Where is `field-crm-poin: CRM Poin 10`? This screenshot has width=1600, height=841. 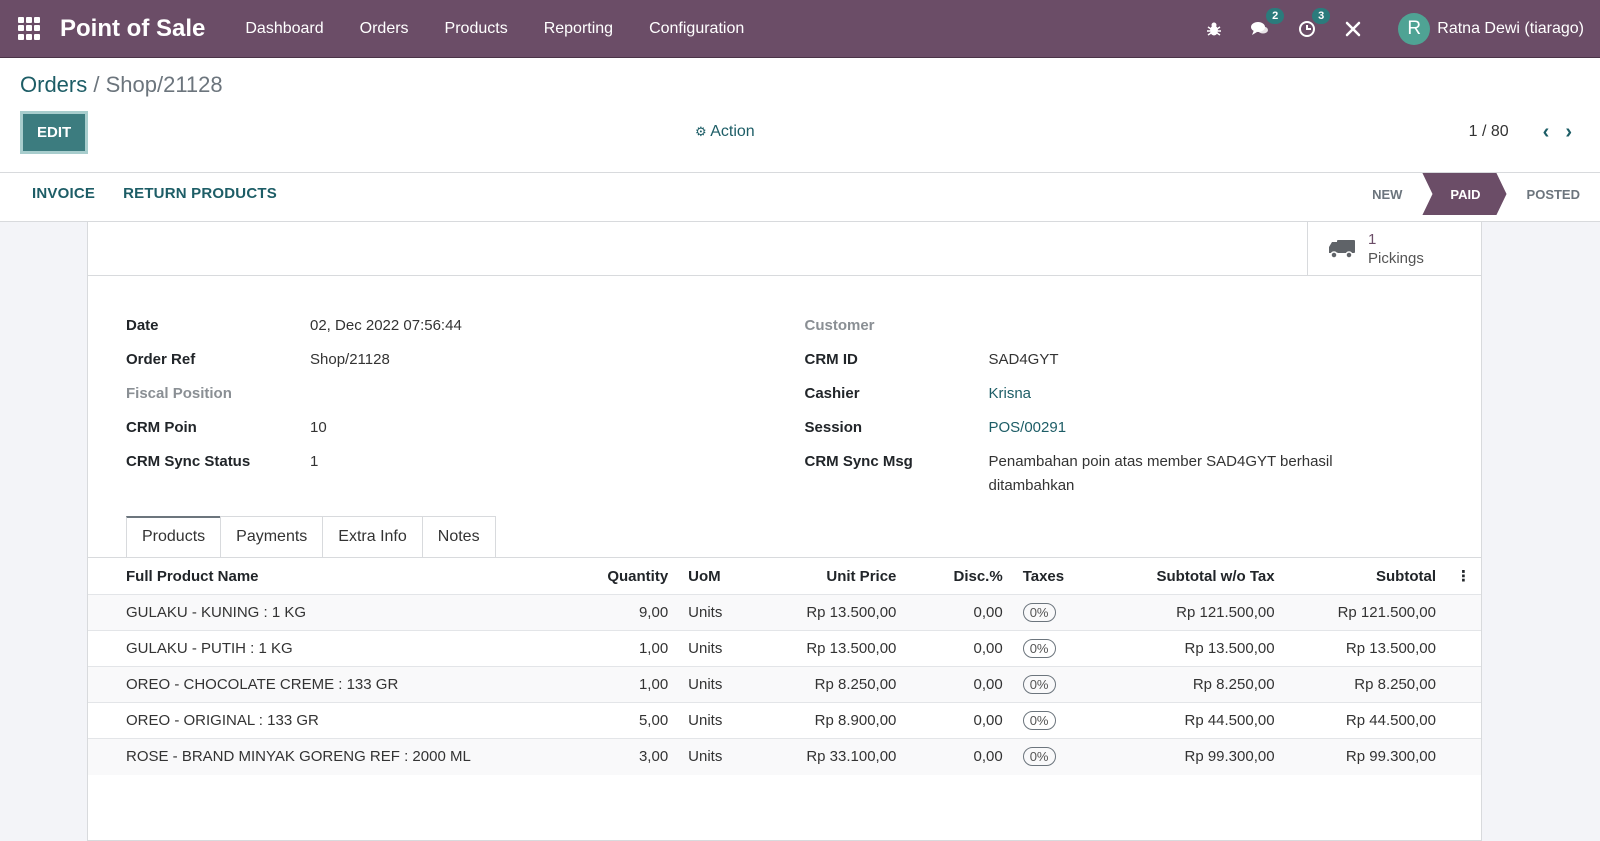 field-crm-poin: CRM Poin 10 is located at coordinates (445, 436).